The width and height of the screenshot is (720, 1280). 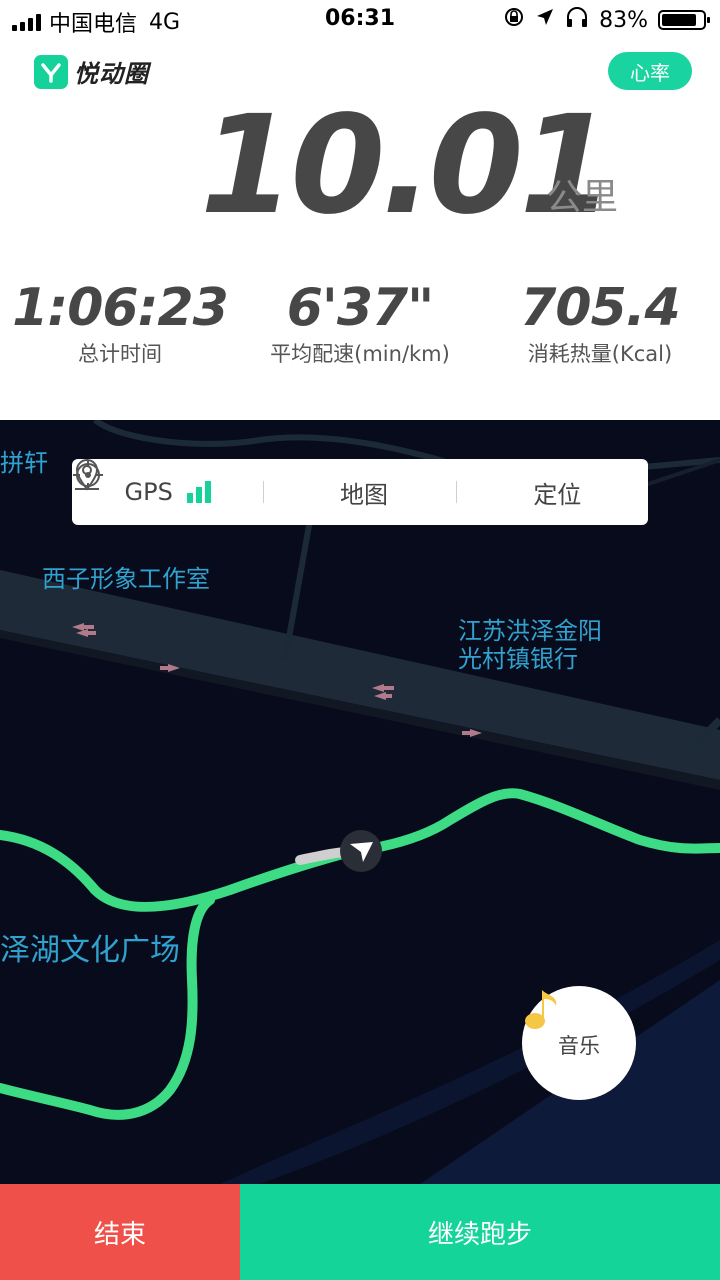 I want to click on map-label: 光村镇银行, so click(x=518, y=659).